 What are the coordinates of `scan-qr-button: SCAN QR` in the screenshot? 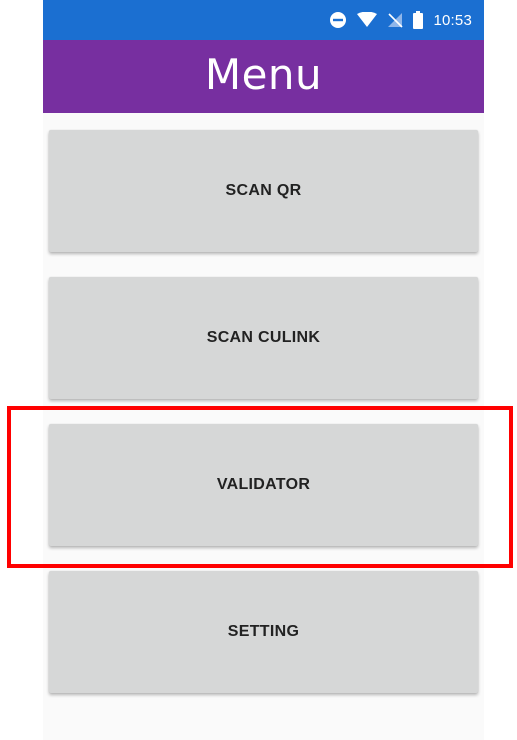 It's located at (263, 191).